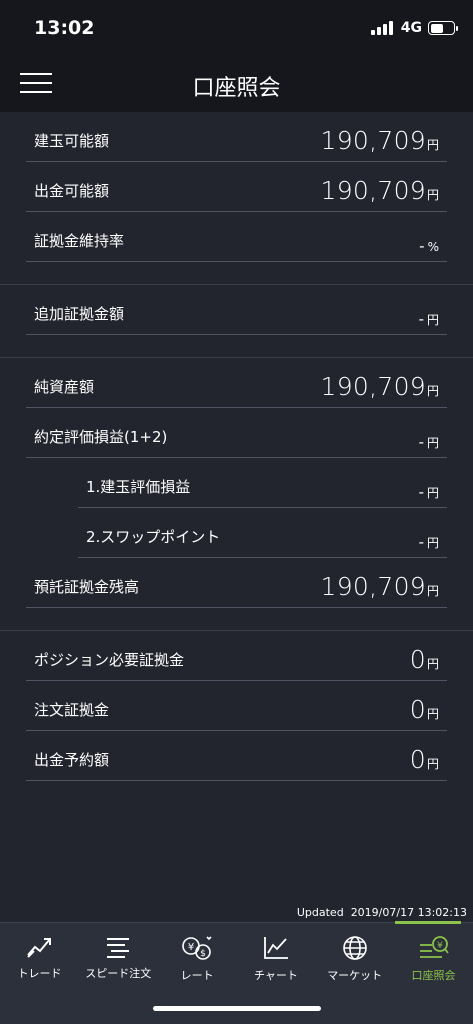 This screenshot has height=1024, width=473. I want to click on row-label: ポジション必要証拠金, so click(109, 660).